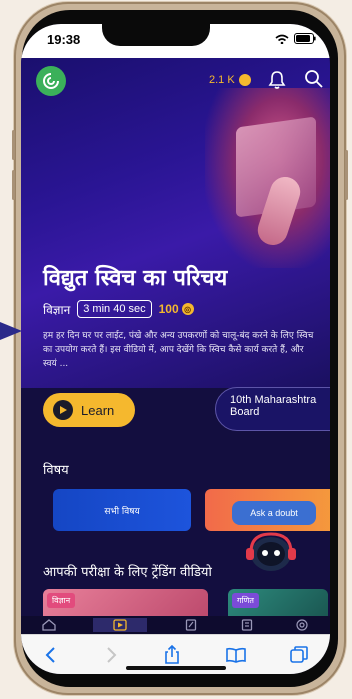 The height and width of the screenshot is (699, 352). I want to click on doubt-bot-icon, so click(271, 552).